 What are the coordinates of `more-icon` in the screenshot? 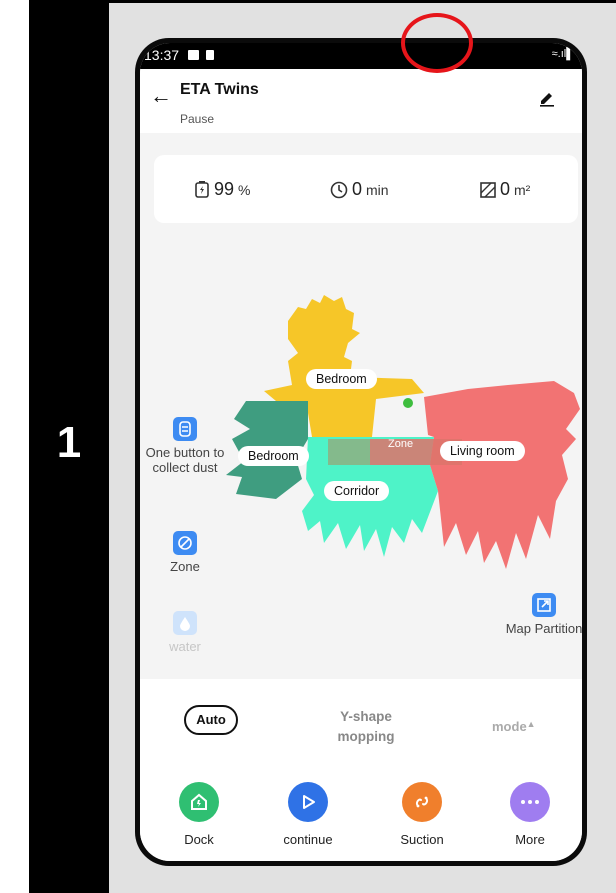 It's located at (530, 802).